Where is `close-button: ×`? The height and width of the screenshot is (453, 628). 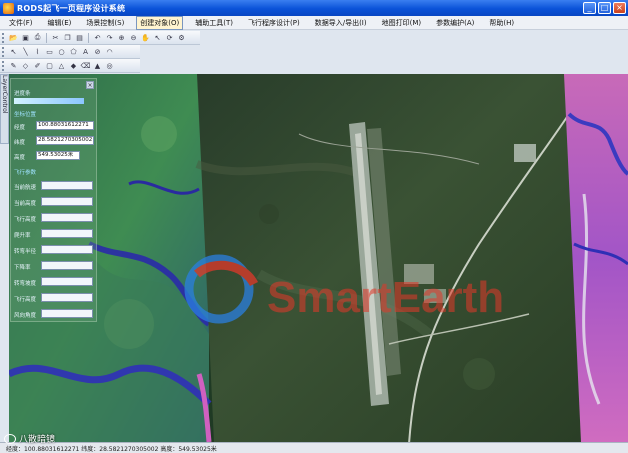
close-button: × is located at coordinates (619, 8).